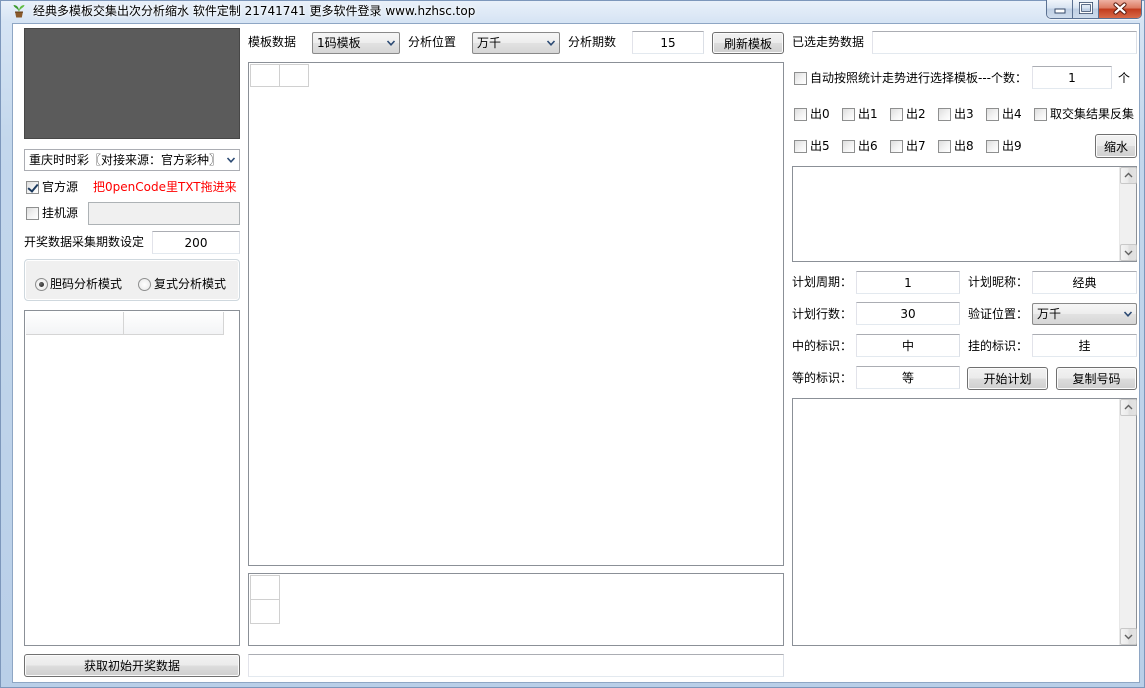 Image resolution: width=1145 pixels, height=688 pixels. Describe the element at coordinates (190, 284) in the screenshot. I see `mode-compound-label: 复式分析模式` at that location.